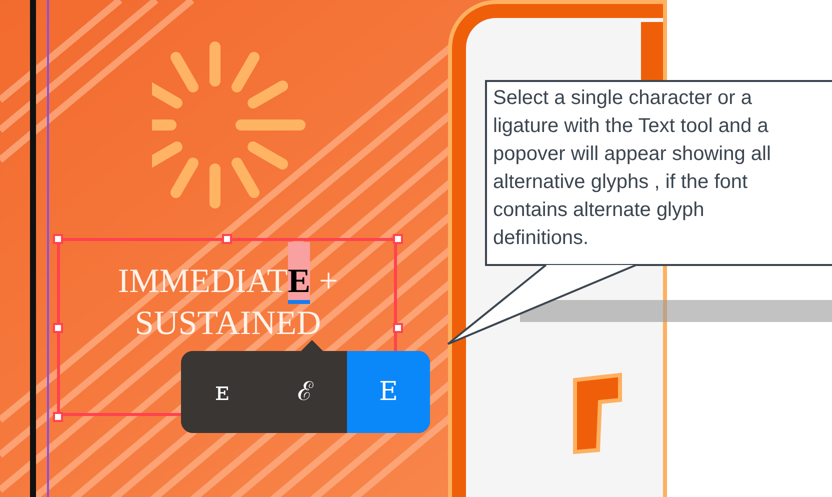 The width and height of the screenshot is (832, 497). Describe the element at coordinates (203, 281) in the screenshot. I see `artwork-text: IMMEDIAT` at that location.